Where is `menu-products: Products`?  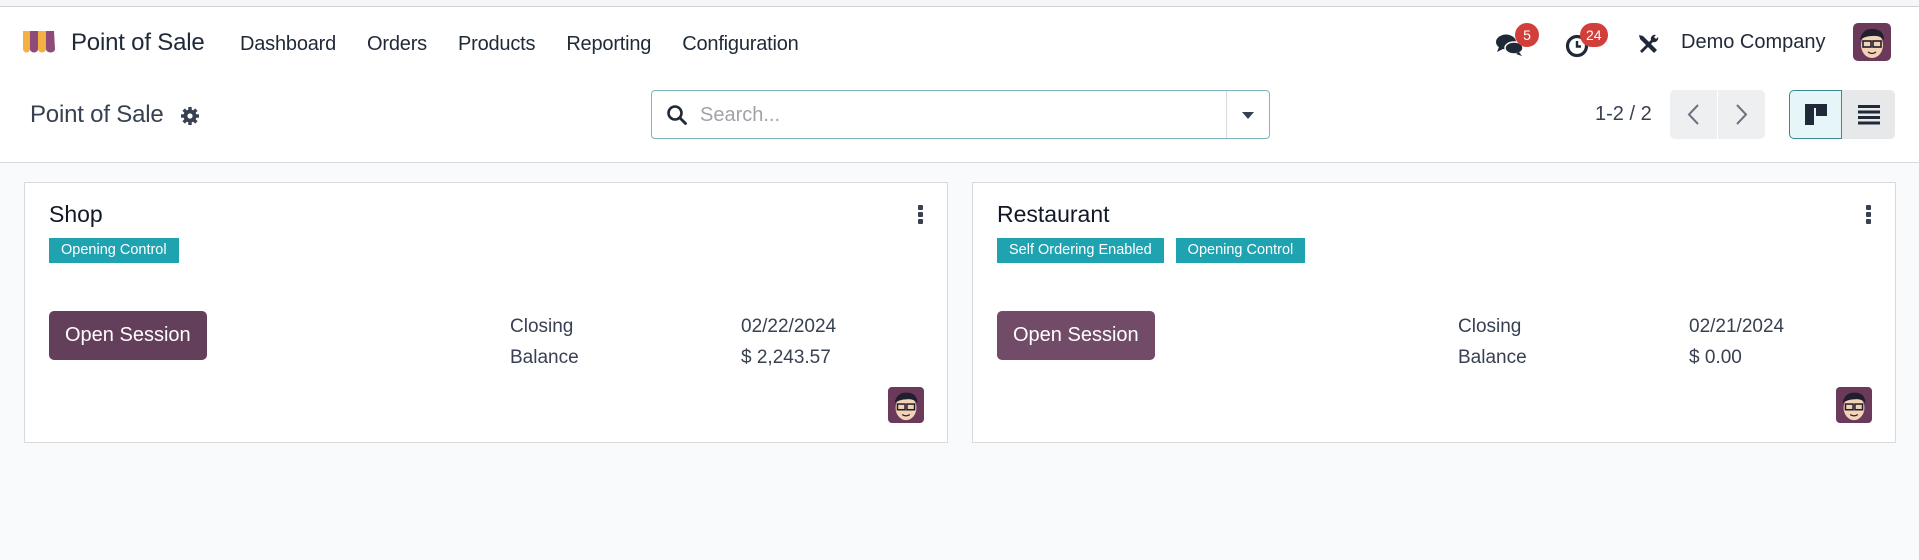 menu-products: Products is located at coordinates (497, 44).